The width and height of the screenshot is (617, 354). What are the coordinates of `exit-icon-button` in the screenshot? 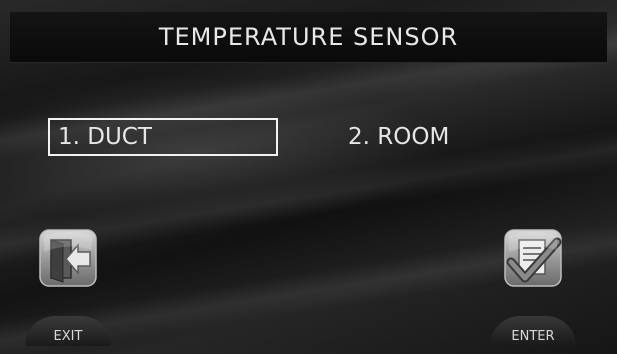 It's located at (68, 268).